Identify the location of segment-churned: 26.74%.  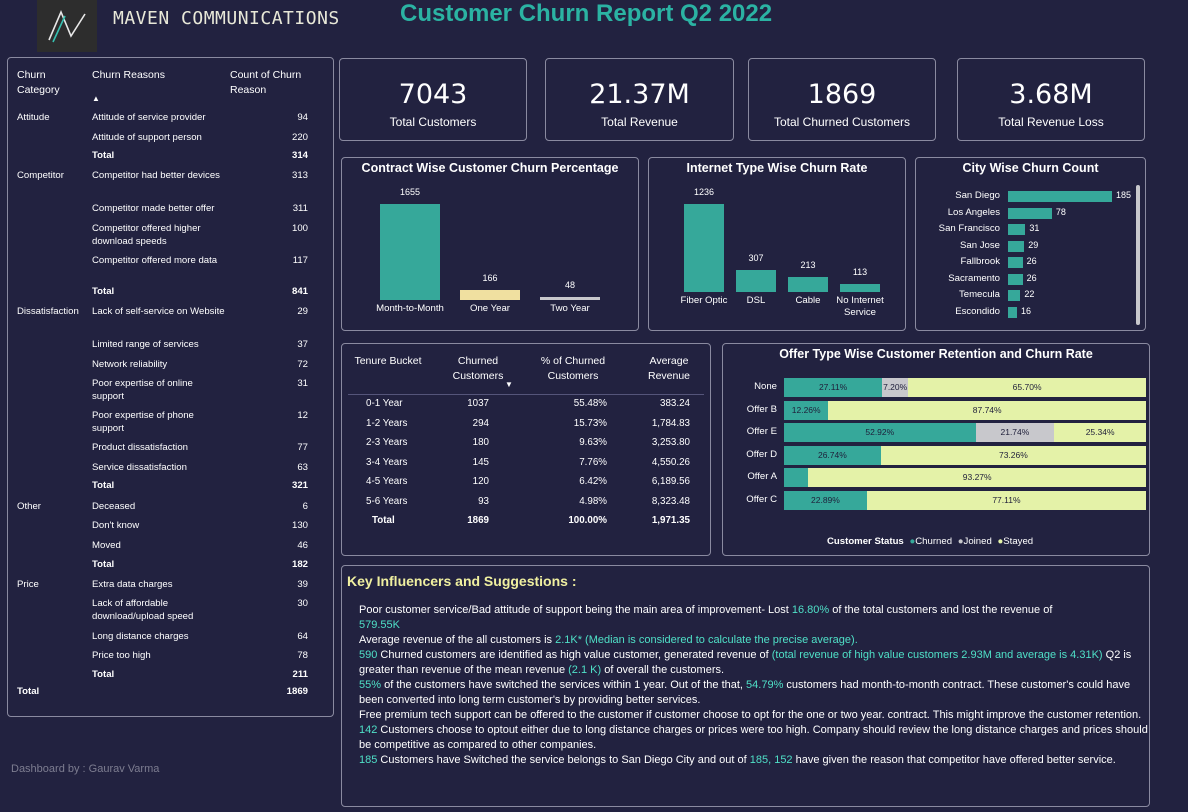
(832, 455).